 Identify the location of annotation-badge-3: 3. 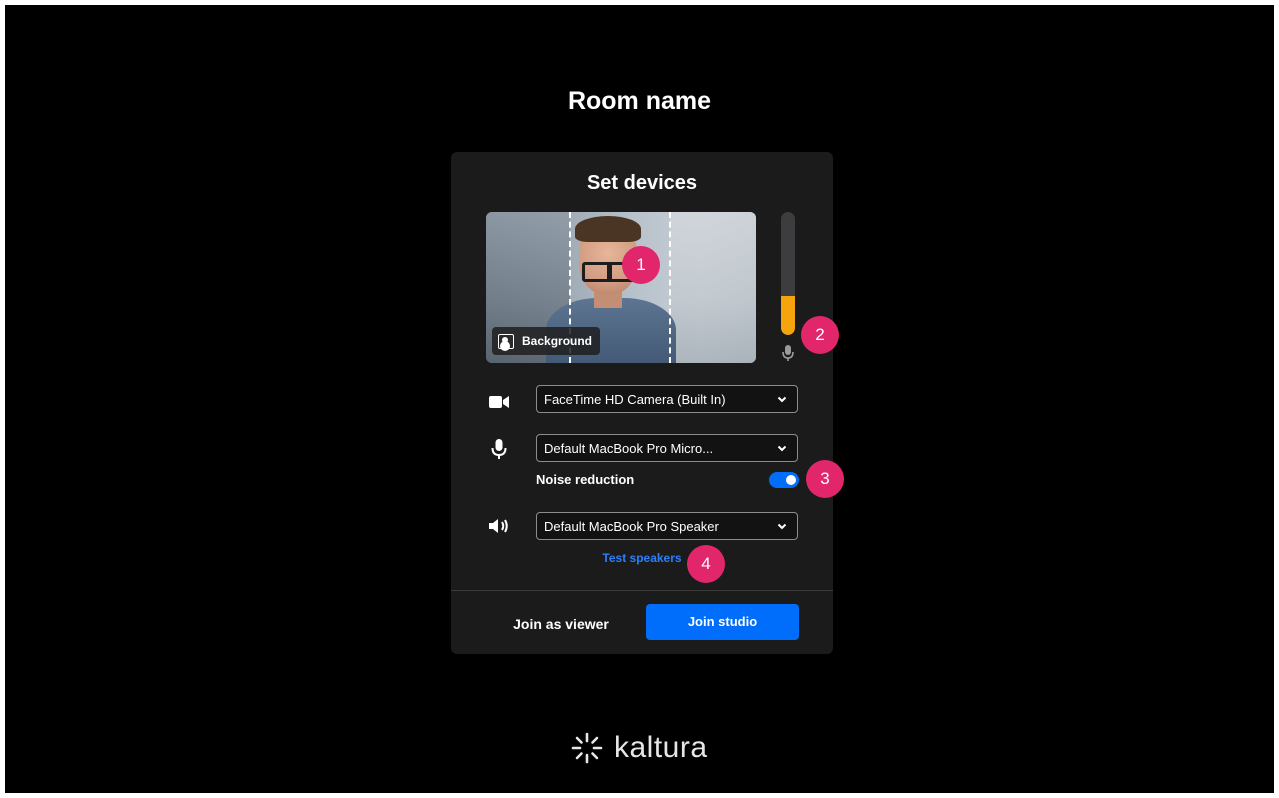
(825, 479).